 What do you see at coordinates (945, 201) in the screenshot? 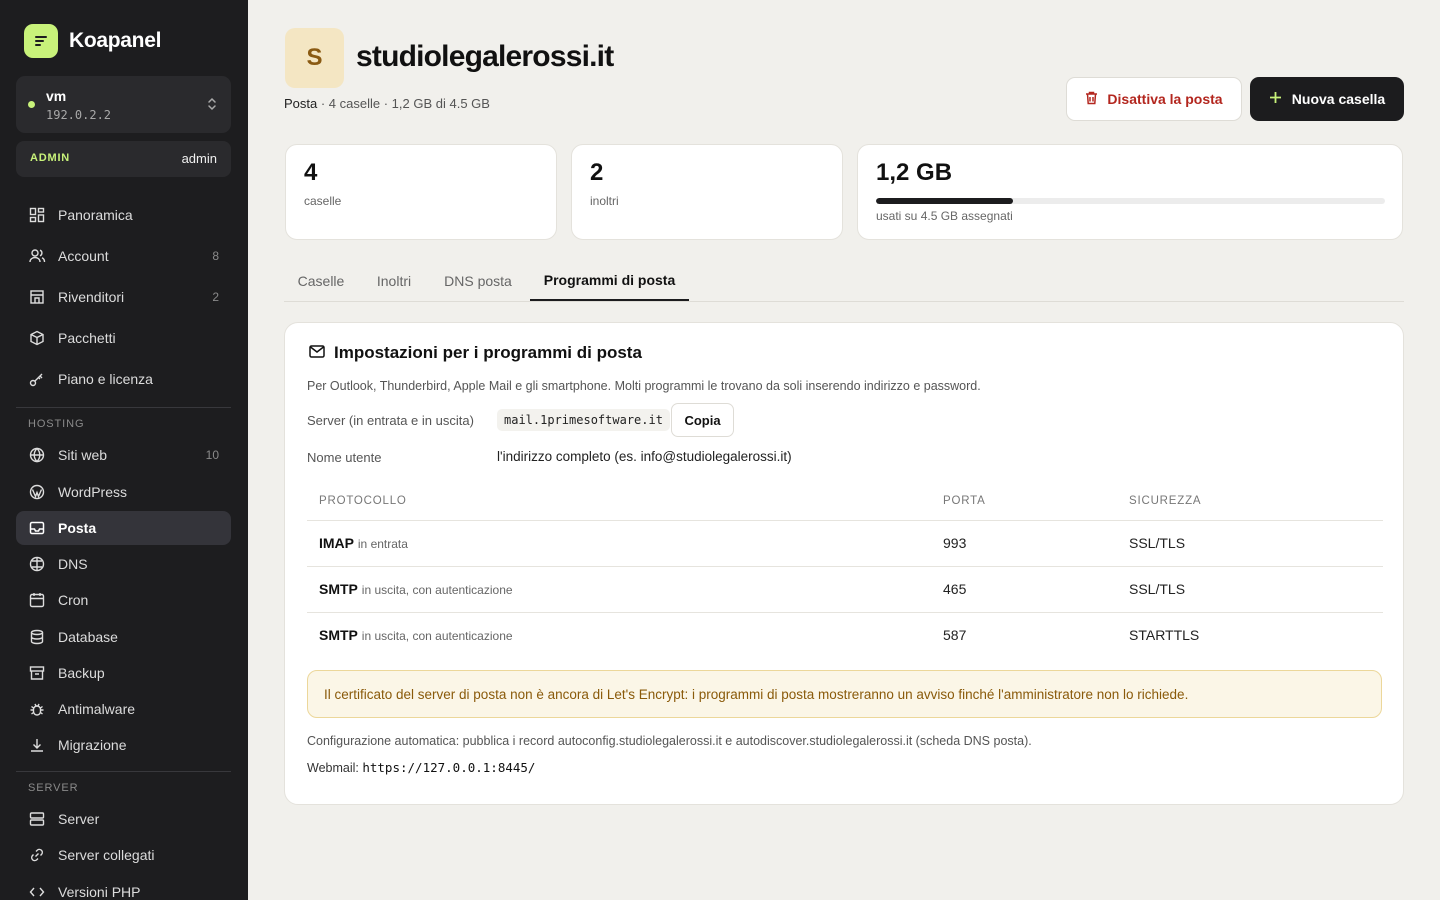
I see `storage-progress-fill` at bounding box center [945, 201].